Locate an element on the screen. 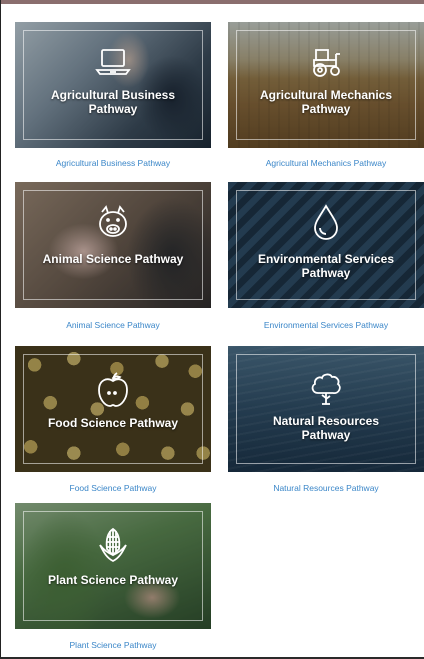 Image resolution: width=424 pixels, height=659 pixels. card-title: Natural Resources Pathway is located at coordinates (326, 428).